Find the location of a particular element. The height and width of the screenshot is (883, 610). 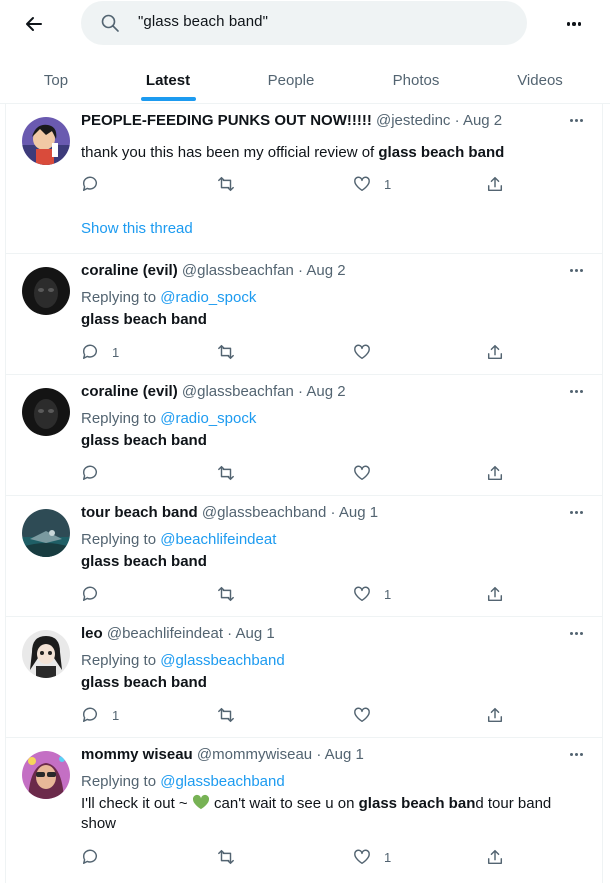

tab-people: People is located at coordinates (291, 80).